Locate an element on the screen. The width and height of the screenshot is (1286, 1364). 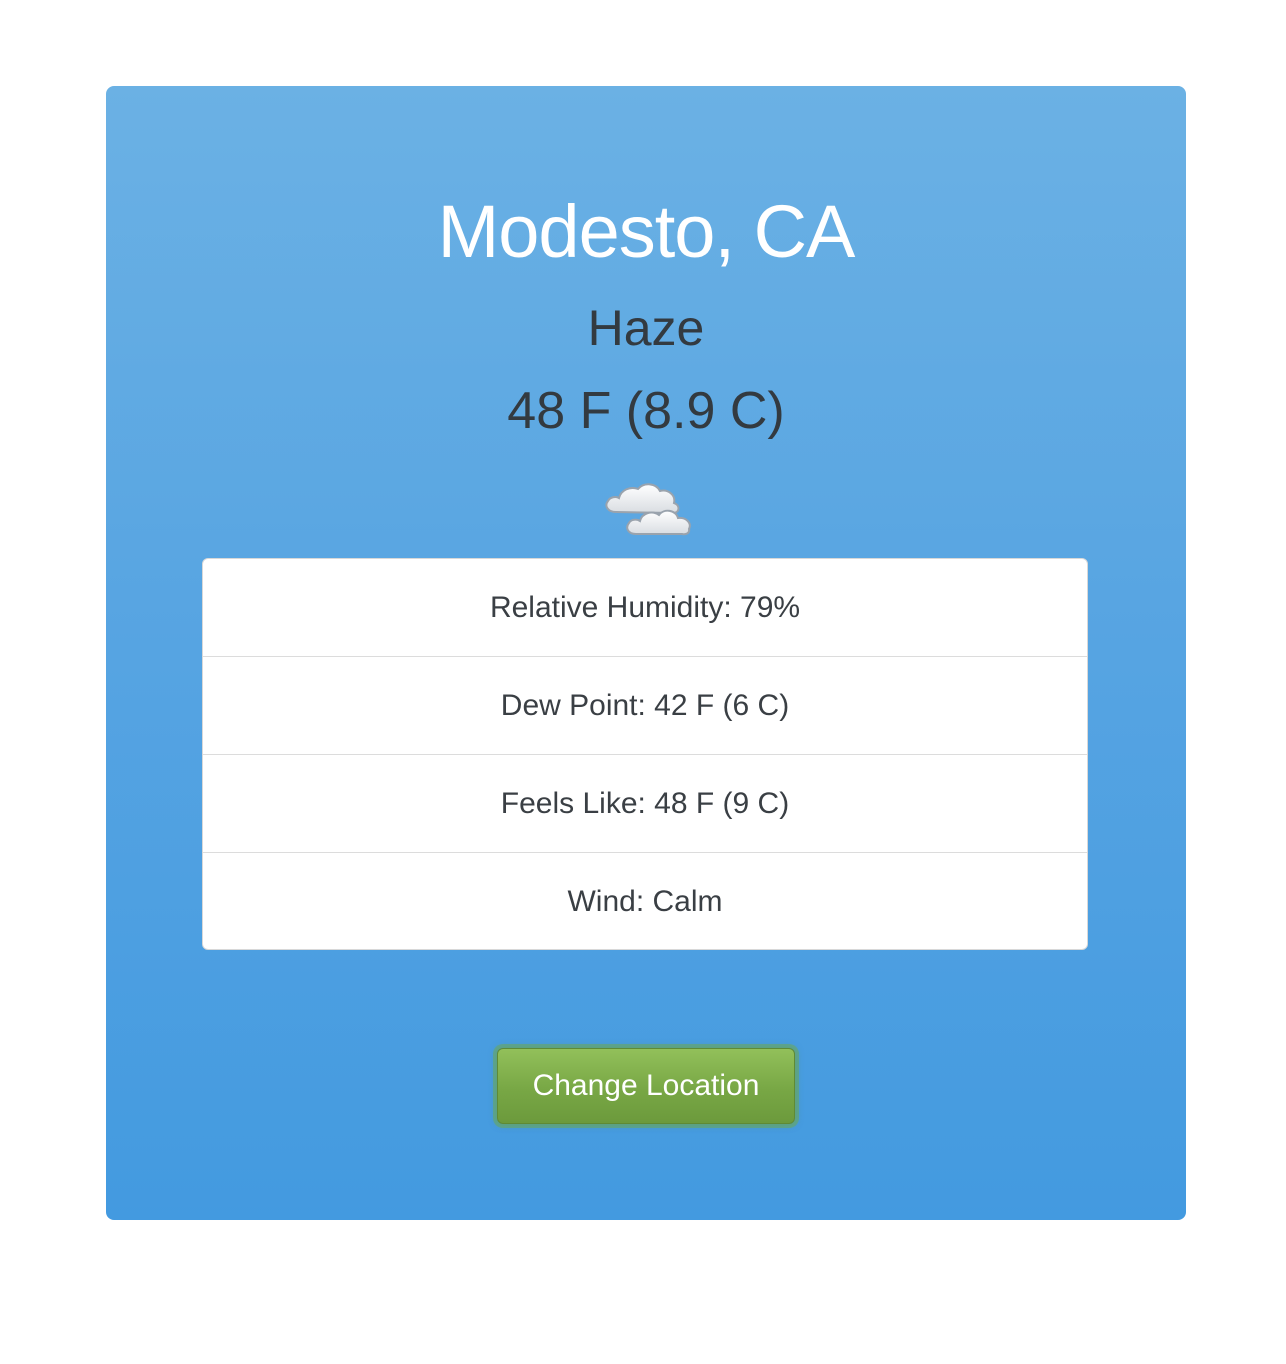
feels-like-row: Feels Like: 48 F (9 C) is located at coordinates (645, 804).